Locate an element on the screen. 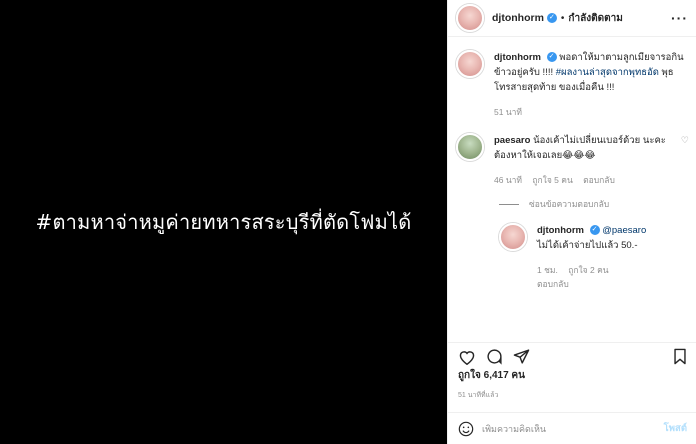  bookmark-icon is located at coordinates (680, 356).